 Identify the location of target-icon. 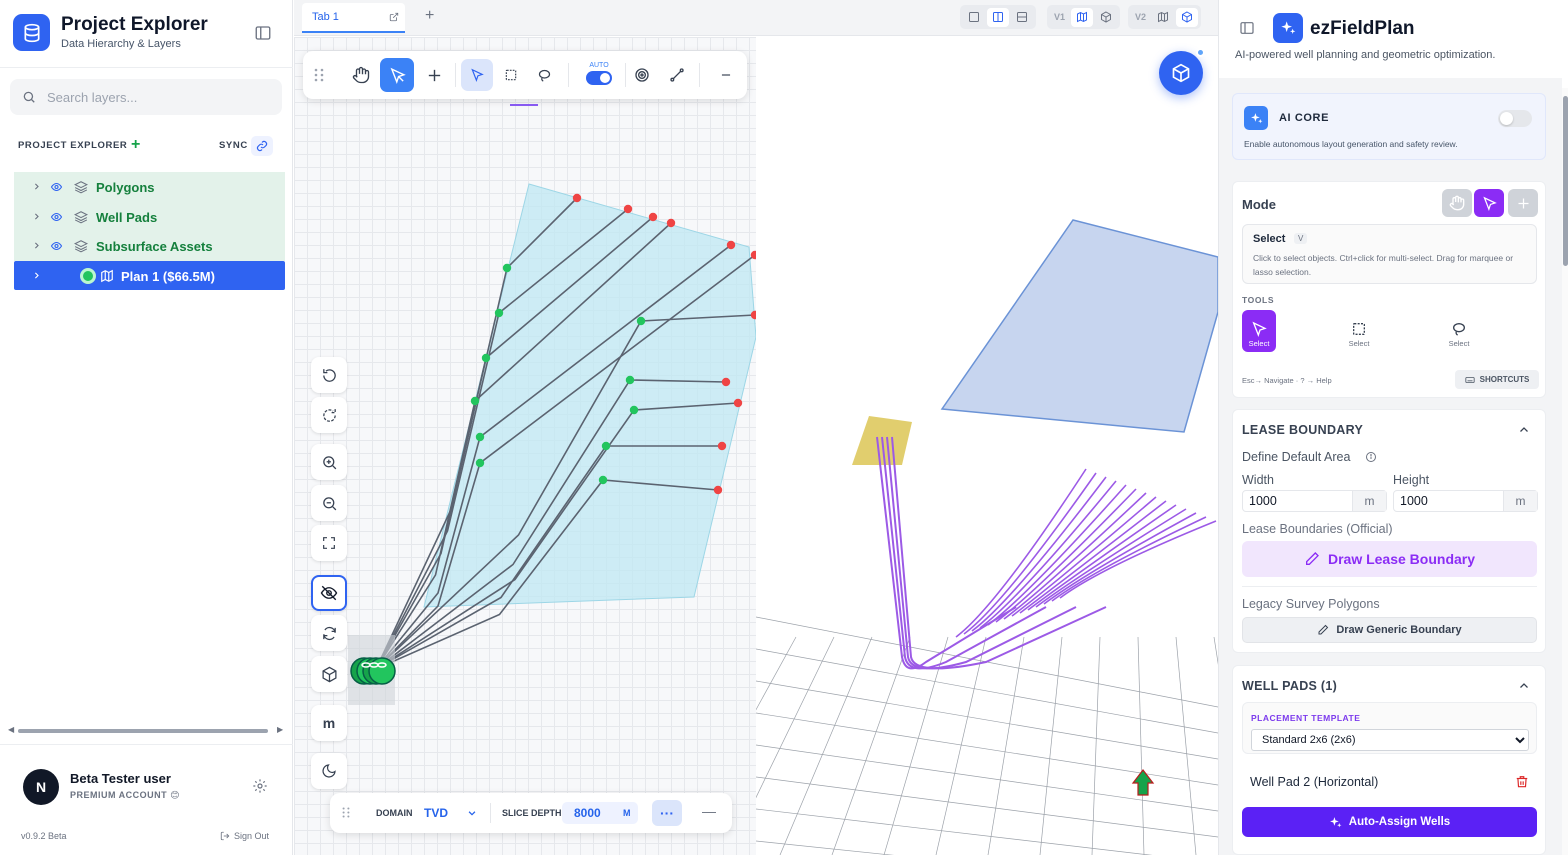
(642, 75).